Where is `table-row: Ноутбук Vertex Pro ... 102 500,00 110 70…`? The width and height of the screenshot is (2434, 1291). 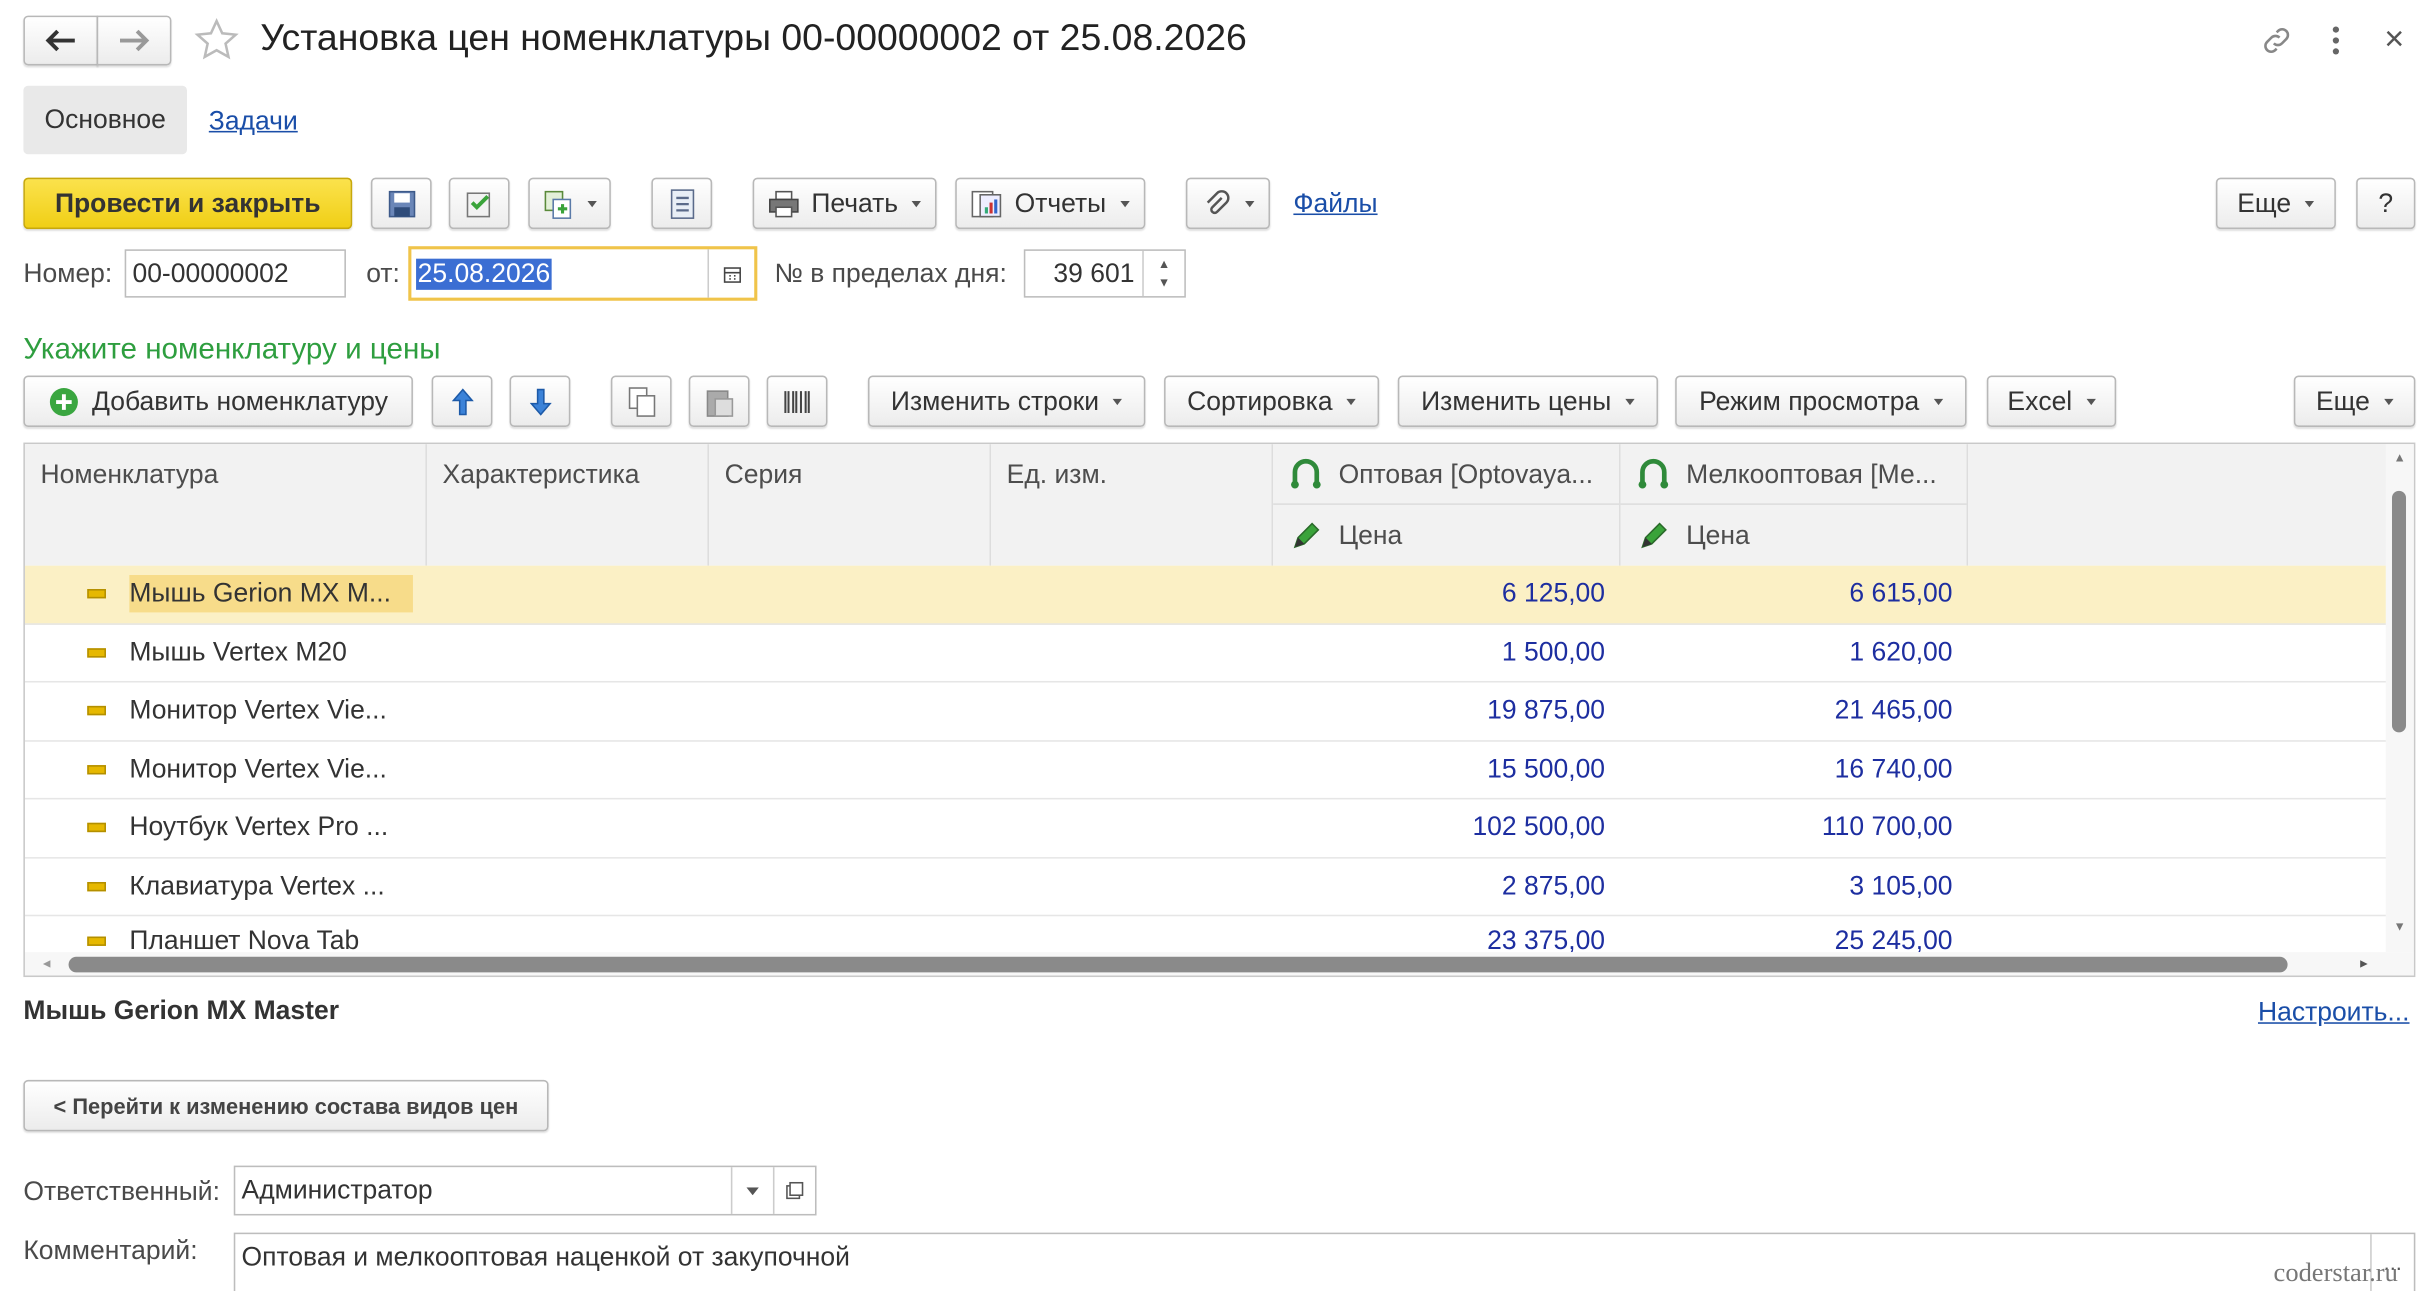
table-row: Ноутбук Vertex Pro ... 102 500,00 110 70… is located at coordinates (1206, 828).